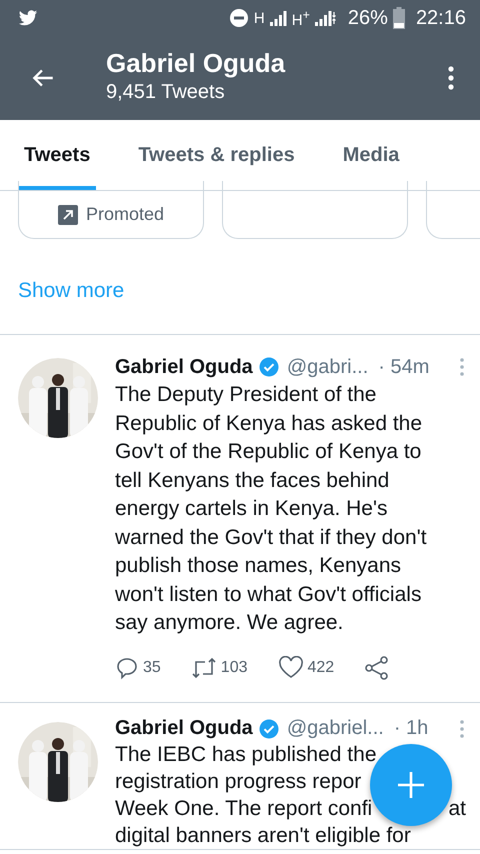 The width and height of the screenshot is (480, 854). Describe the element at coordinates (219, 667) in the screenshot. I see `retweet-button: 103` at that location.